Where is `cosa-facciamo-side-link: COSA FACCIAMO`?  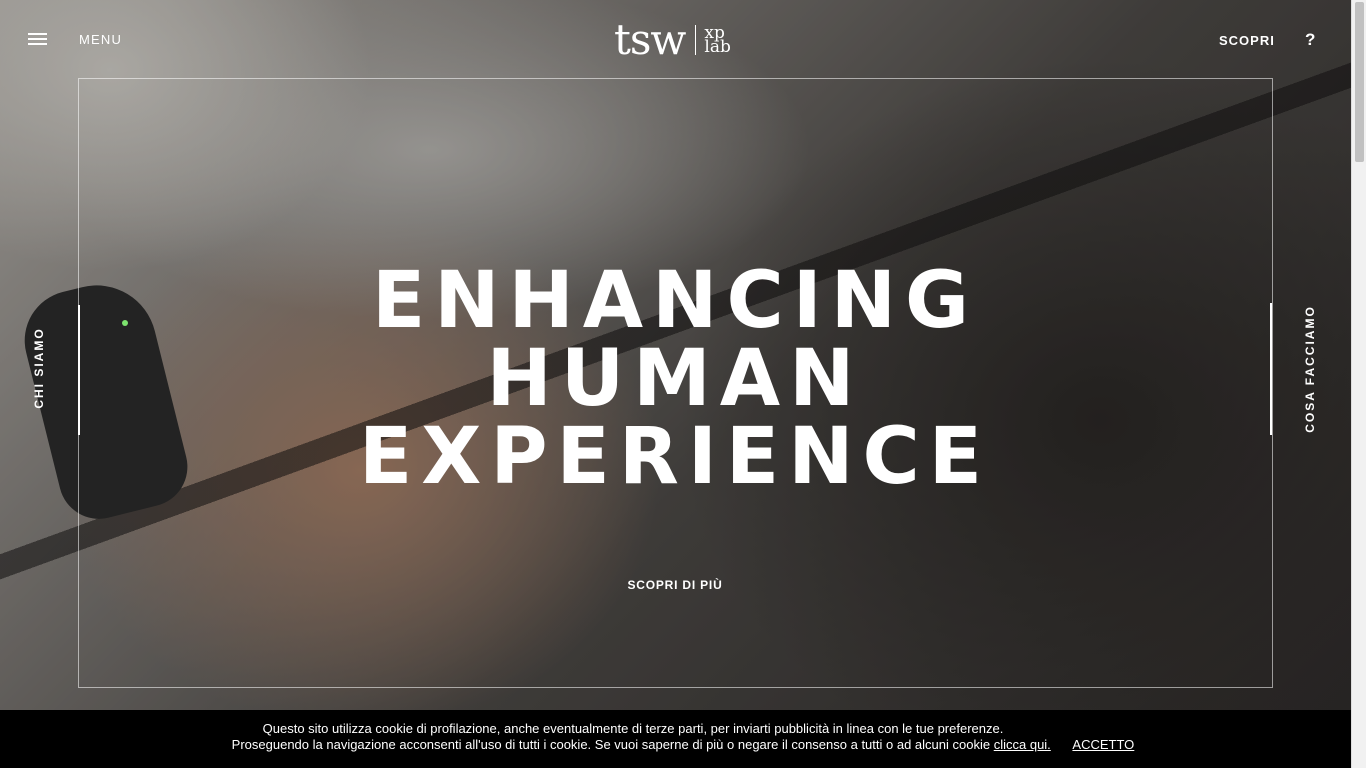 cosa-facciamo-side-link: COSA FACCIAMO is located at coordinates (1310, 369).